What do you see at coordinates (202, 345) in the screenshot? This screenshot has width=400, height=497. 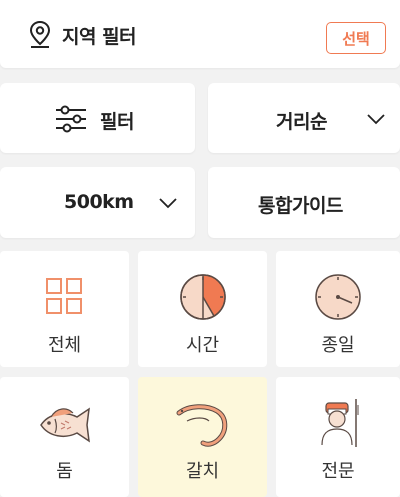 I see `category-label: 시간` at bounding box center [202, 345].